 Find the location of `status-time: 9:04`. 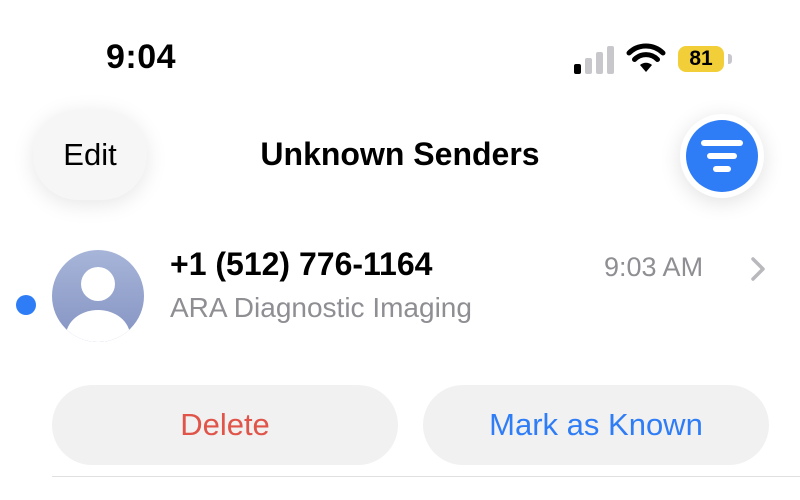

status-time: 9:04 is located at coordinates (141, 57).